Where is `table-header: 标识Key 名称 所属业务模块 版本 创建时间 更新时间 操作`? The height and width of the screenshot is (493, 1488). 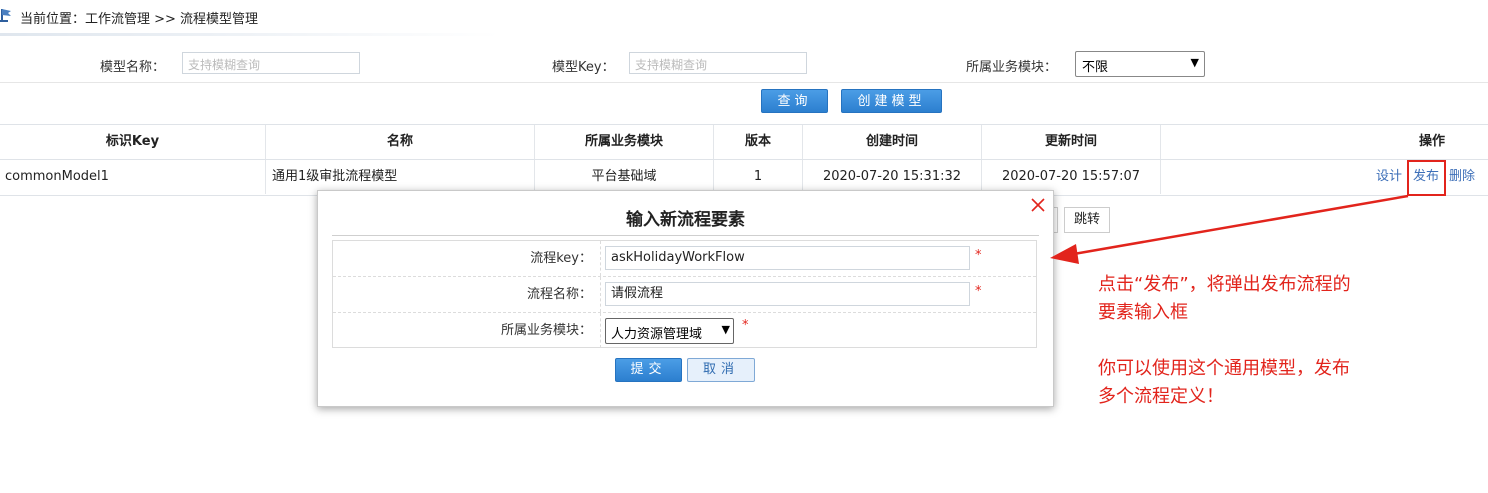 table-header: 标识Key 名称 所属业务模块 版本 创建时间 更新时间 操作 is located at coordinates (744, 142).